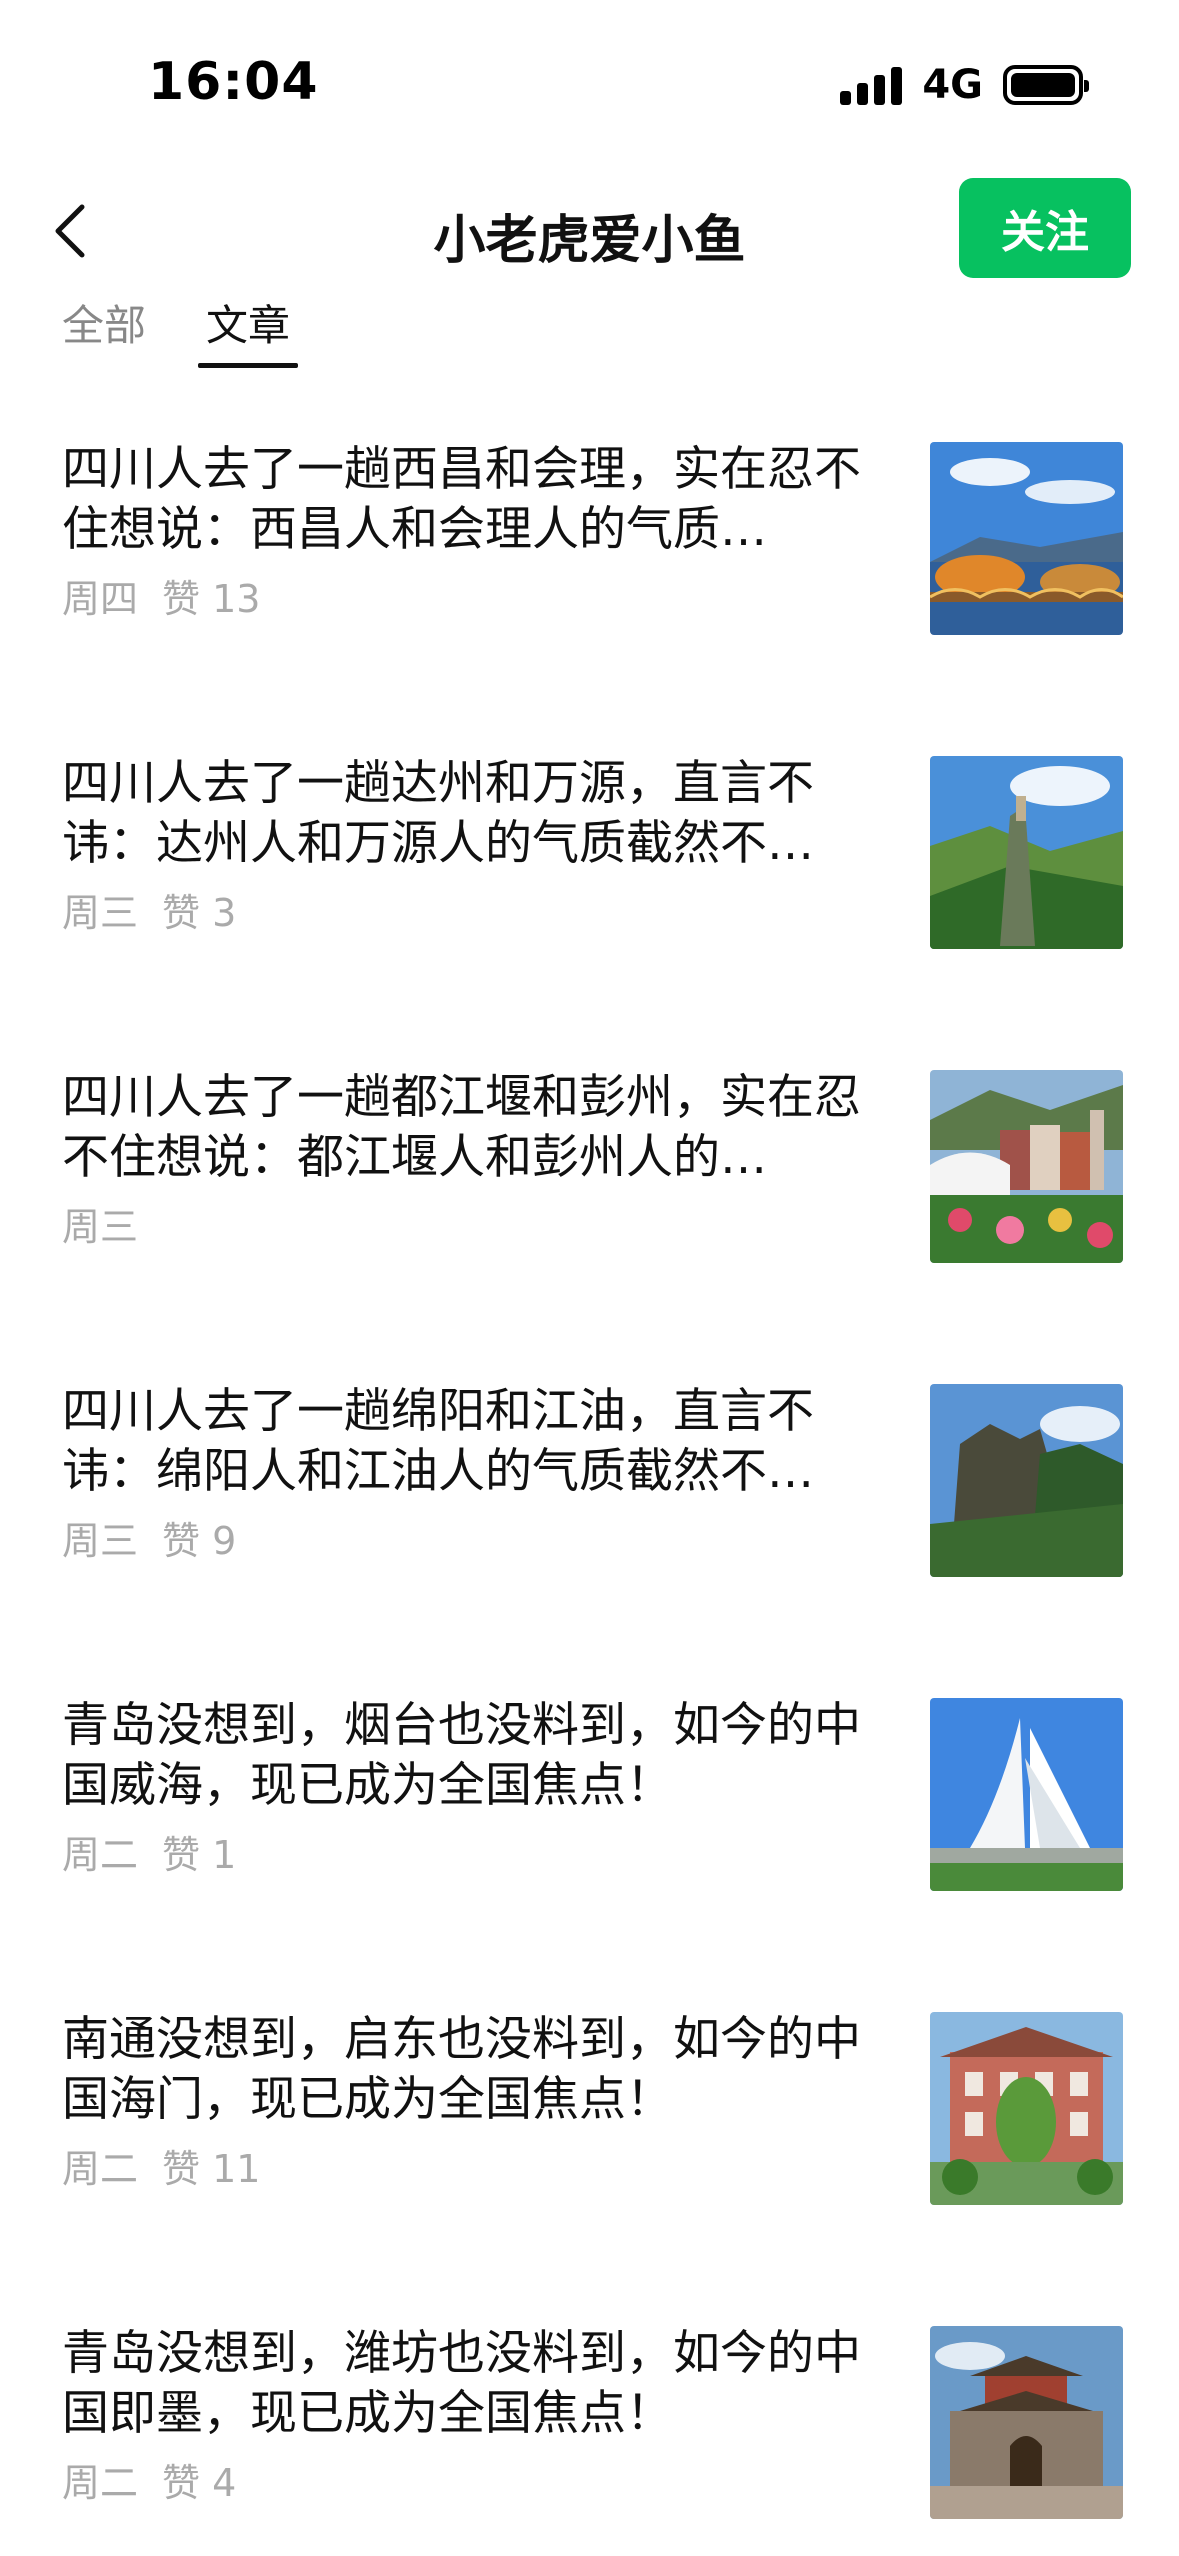  Describe the element at coordinates (469, 909) in the screenshot. I see `article-meta: 周三 赞 3` at that location.